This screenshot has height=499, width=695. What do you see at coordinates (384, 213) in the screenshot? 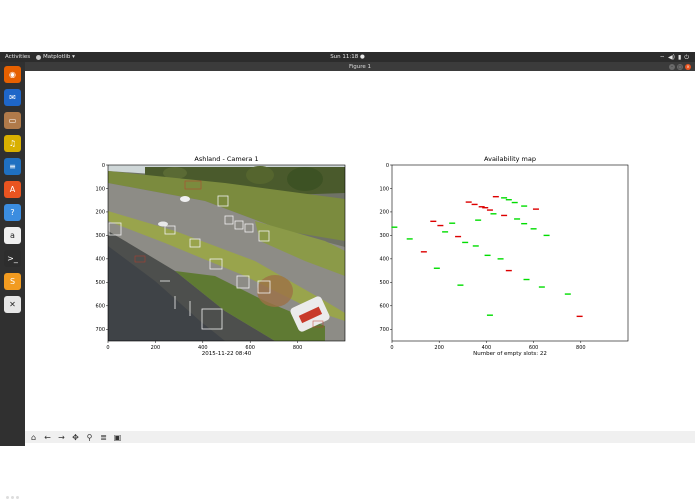
I see `right-ytick-label: 200` at bounding box center [384, 213].